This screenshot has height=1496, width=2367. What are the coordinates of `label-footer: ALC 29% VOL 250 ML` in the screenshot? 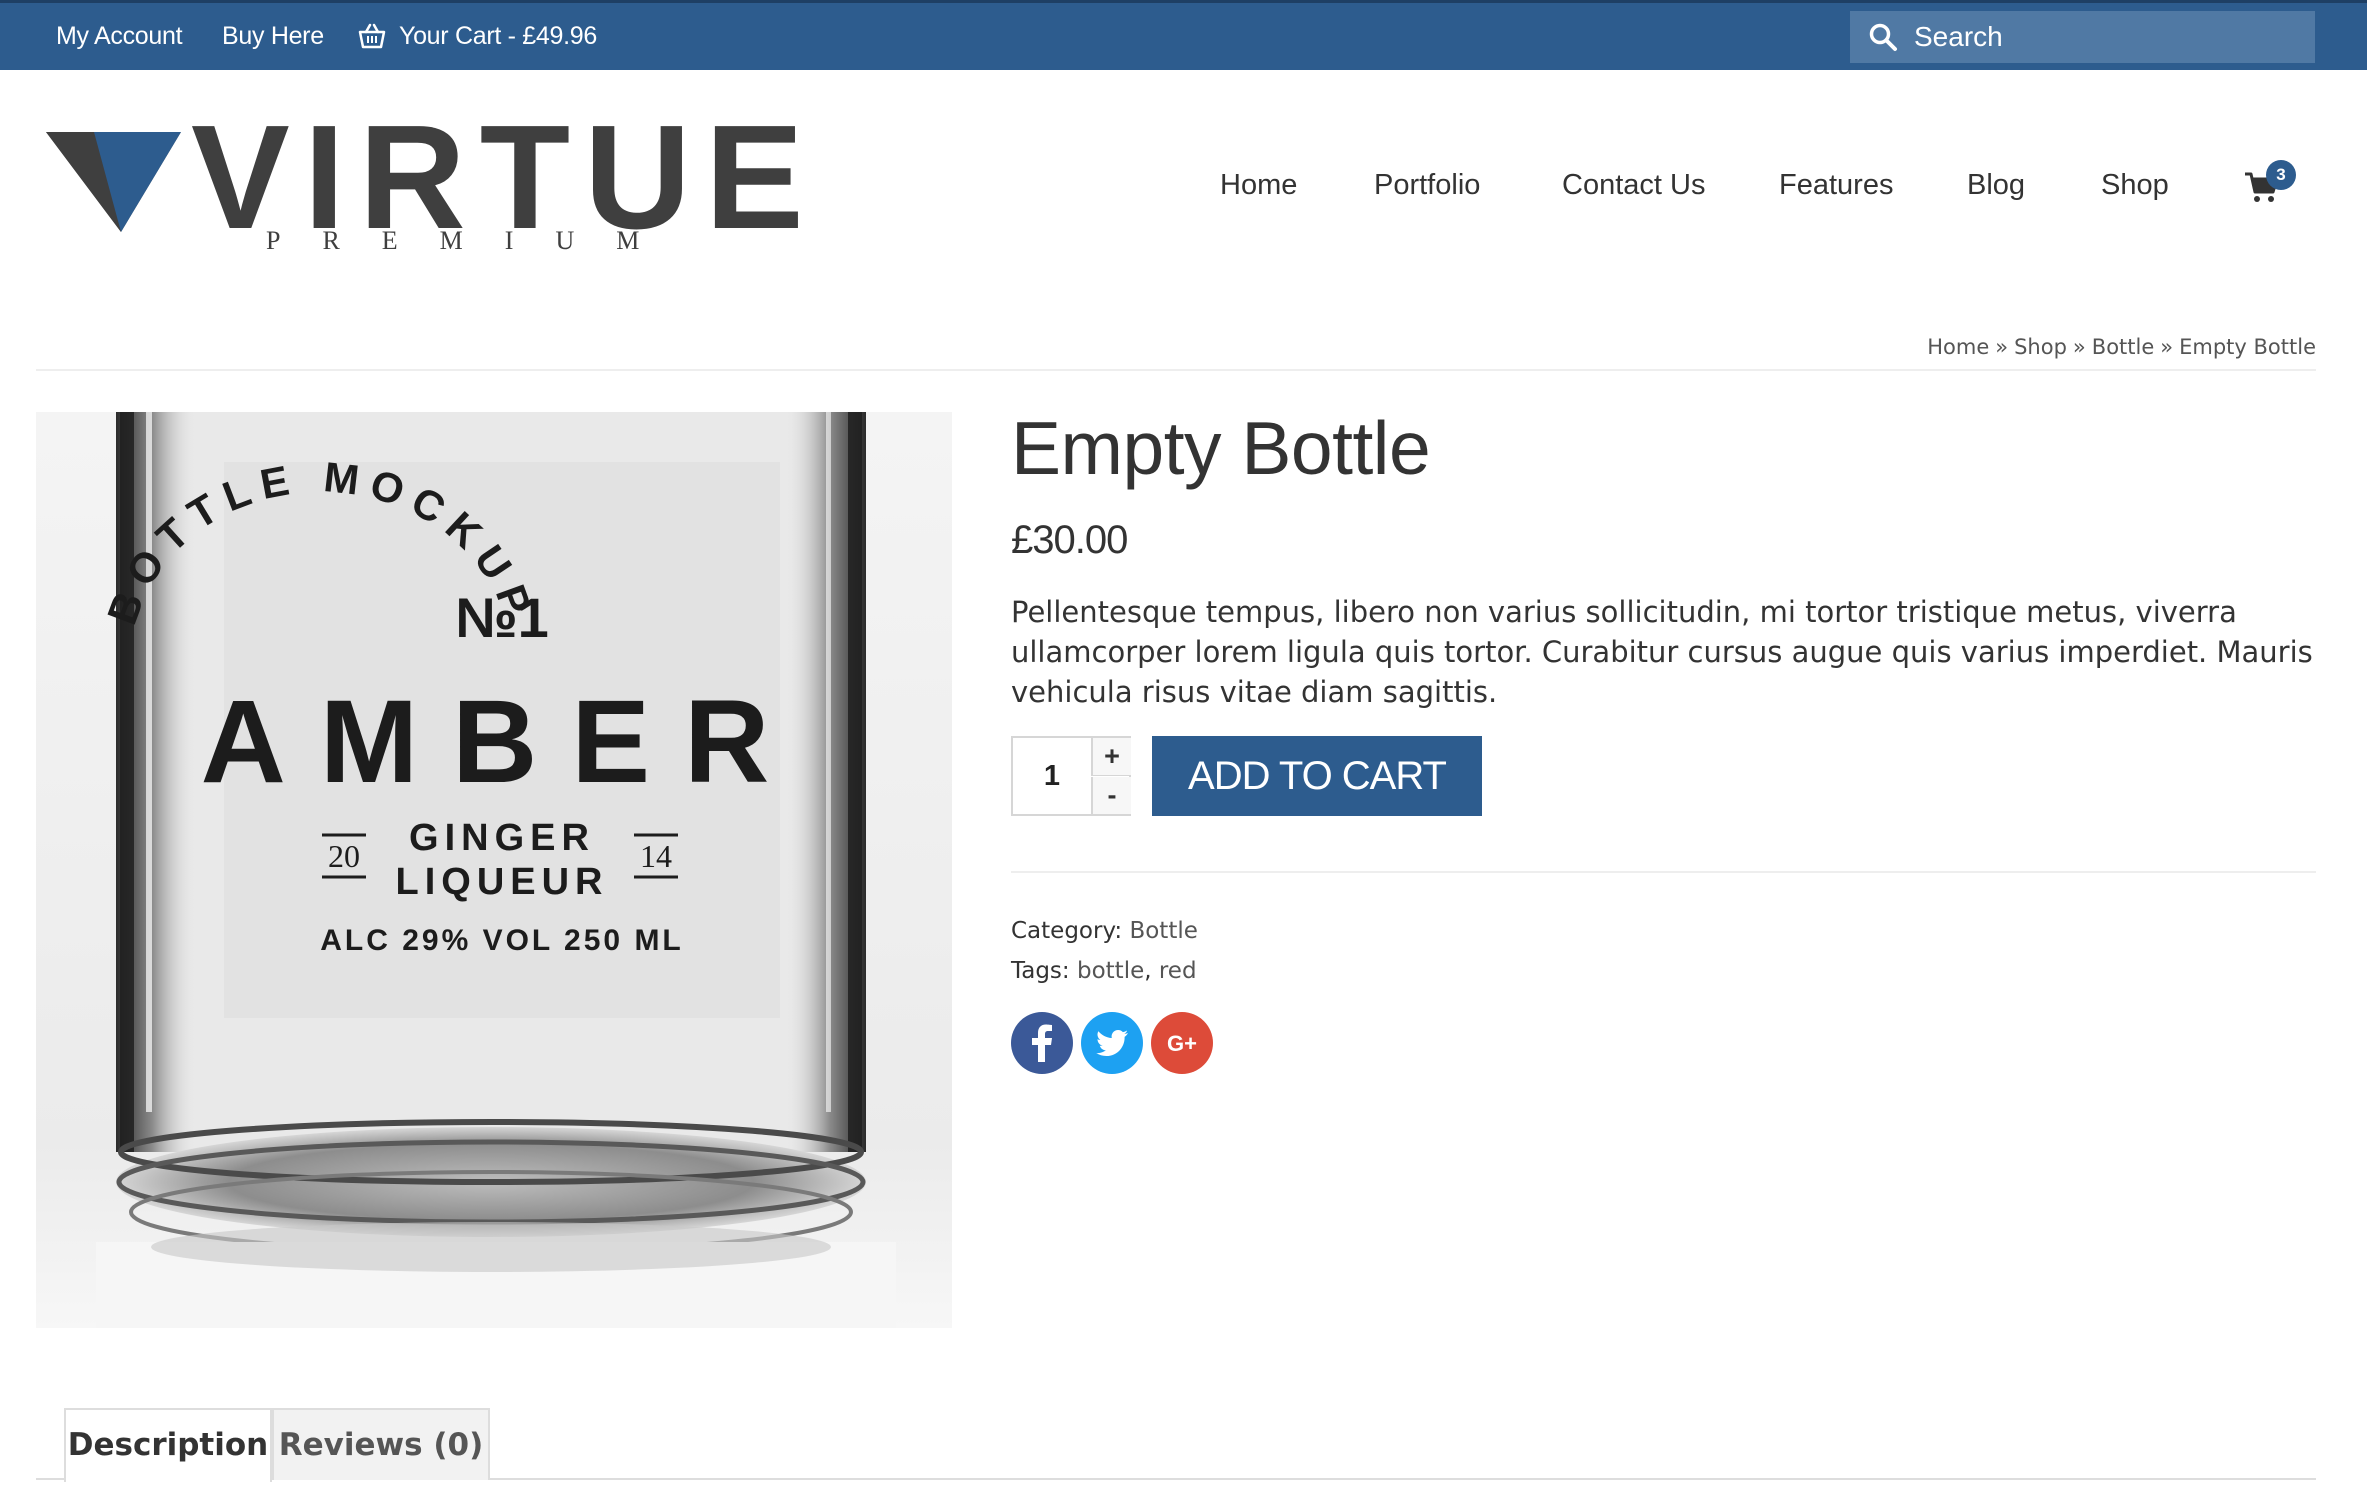 It's located at (502, 940).